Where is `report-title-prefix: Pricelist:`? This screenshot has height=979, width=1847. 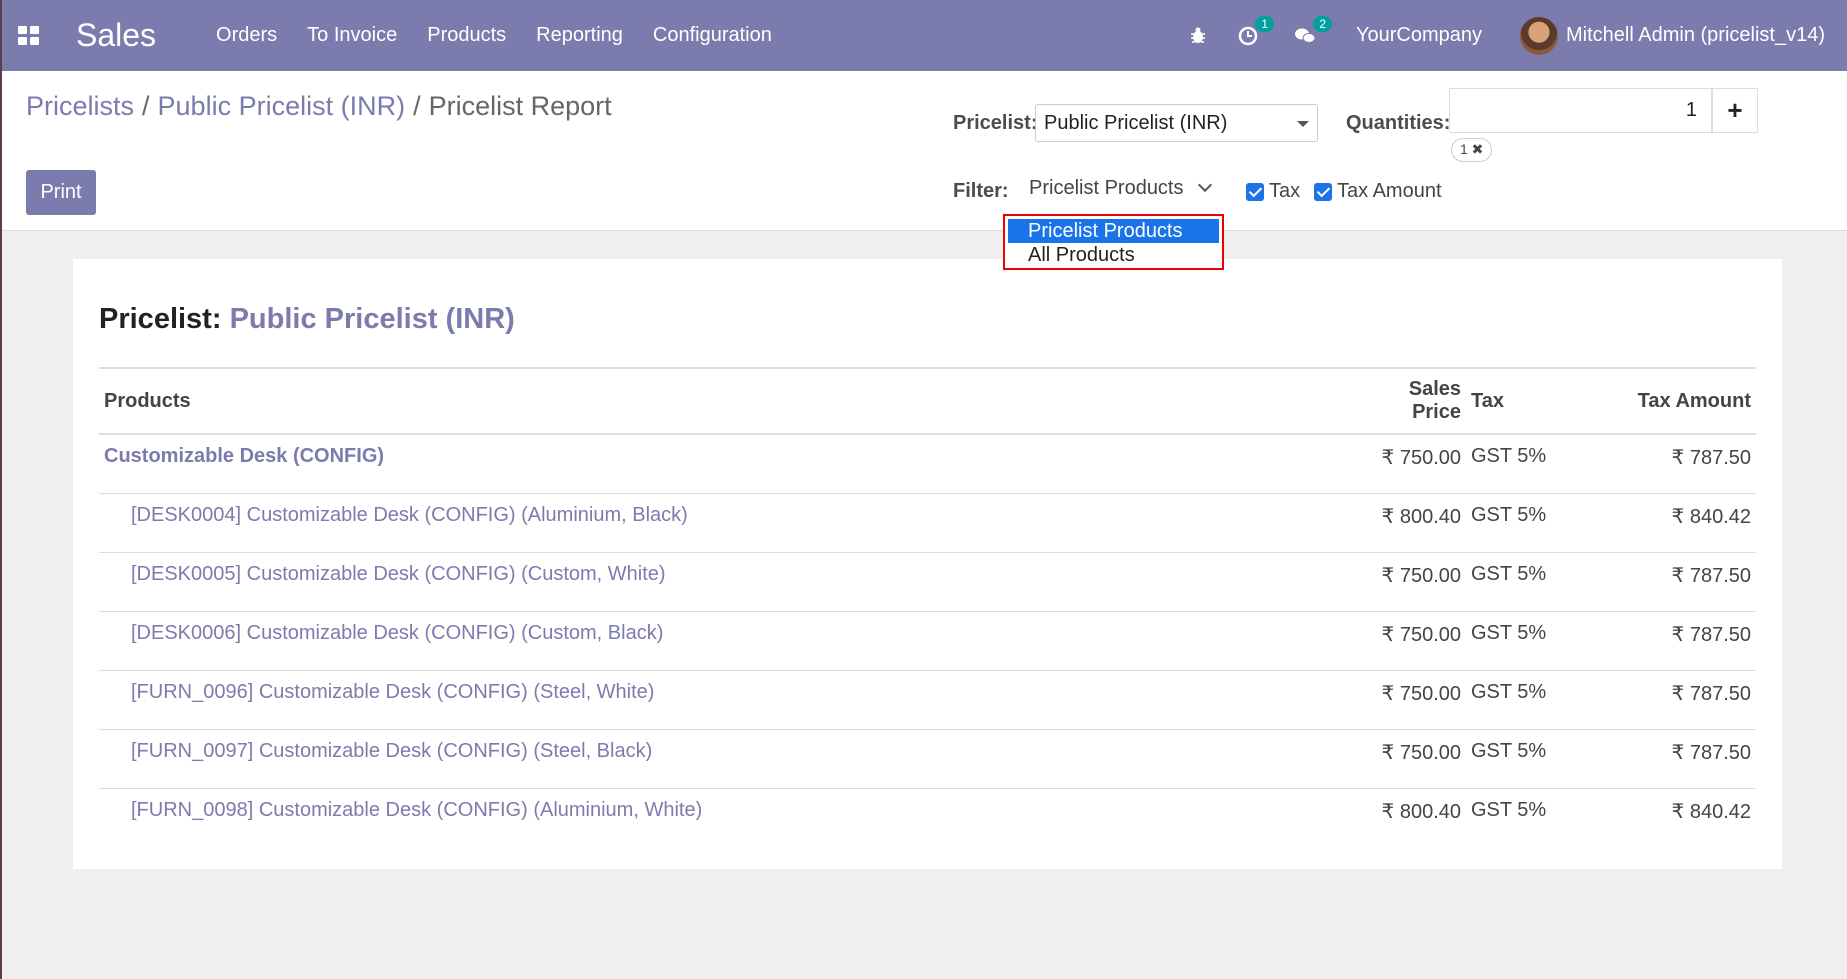 report-title-prefix: Pricelist: is located at coordinates (160, 319).